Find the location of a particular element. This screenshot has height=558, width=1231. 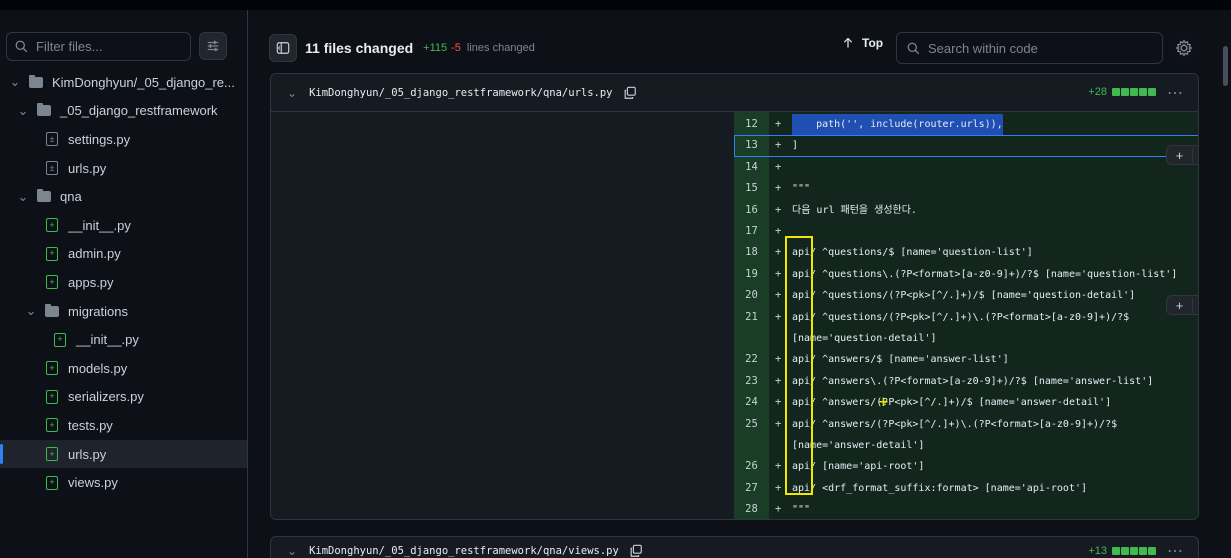

line-number: 28 is located at coordinates (751, 509).